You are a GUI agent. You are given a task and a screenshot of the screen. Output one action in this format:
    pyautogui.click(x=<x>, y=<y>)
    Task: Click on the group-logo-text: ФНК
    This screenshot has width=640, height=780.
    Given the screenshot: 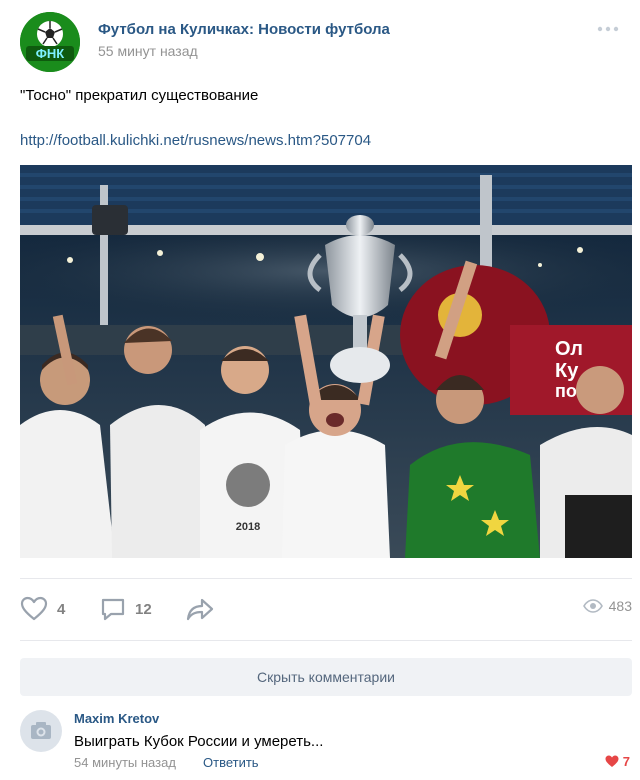 What is the action you would take?
    pyautogui.click(x=50, y=53)
    